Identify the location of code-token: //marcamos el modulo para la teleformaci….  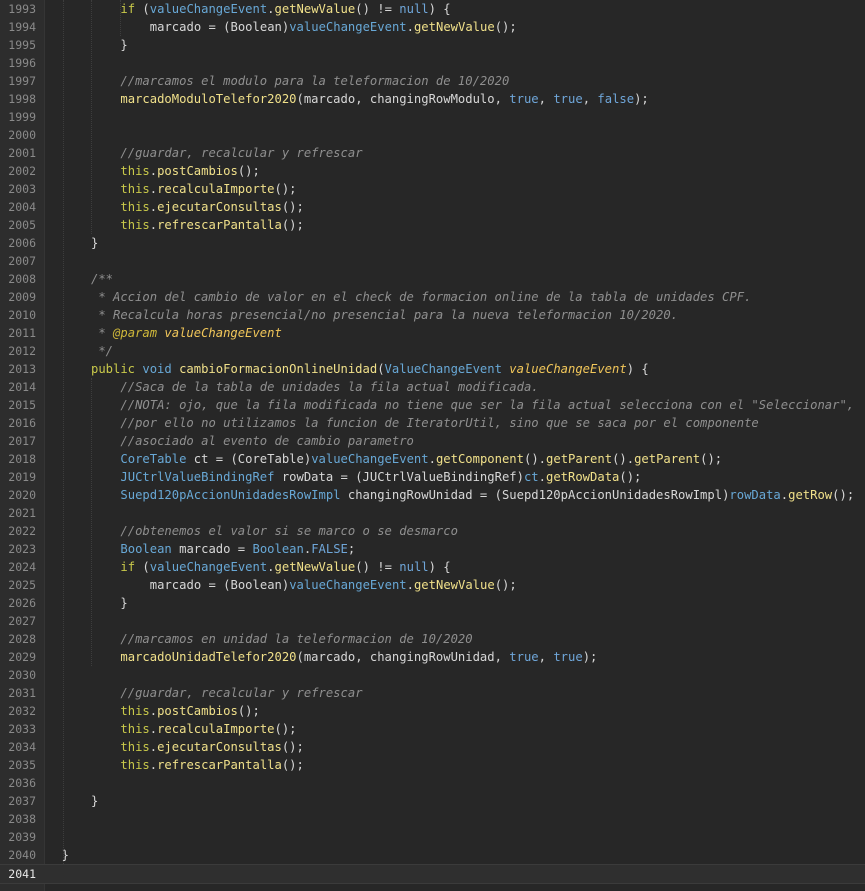
(315, 81).